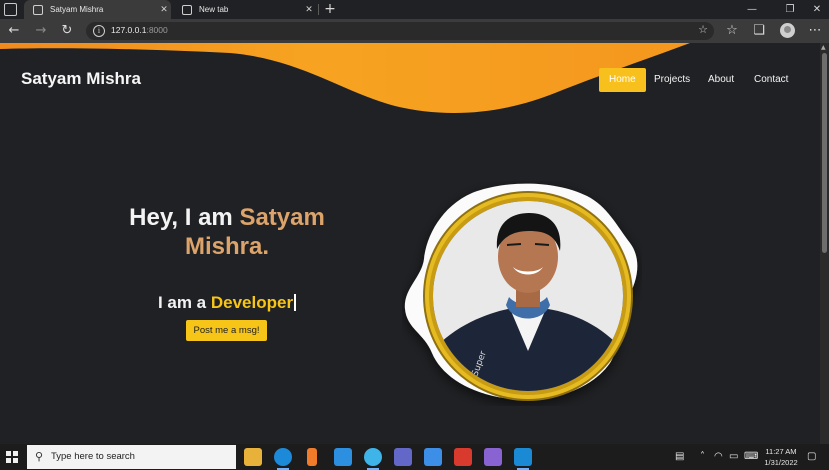 The image size is (829, 470). I want to click on scrollbar-thumb, so click(824, 153).